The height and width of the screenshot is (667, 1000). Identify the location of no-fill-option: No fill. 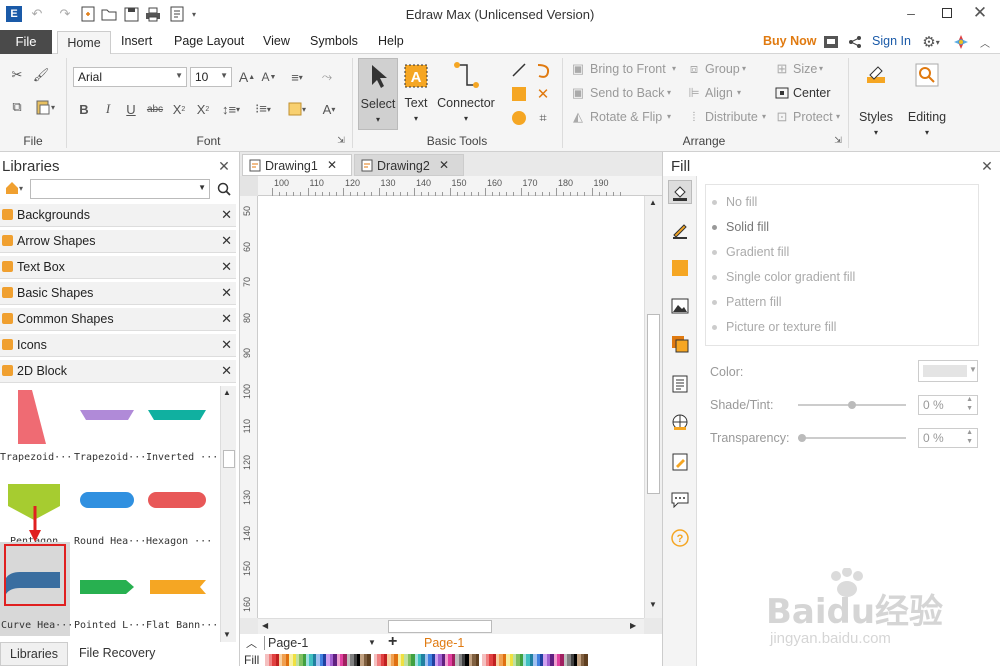
(741, 202).